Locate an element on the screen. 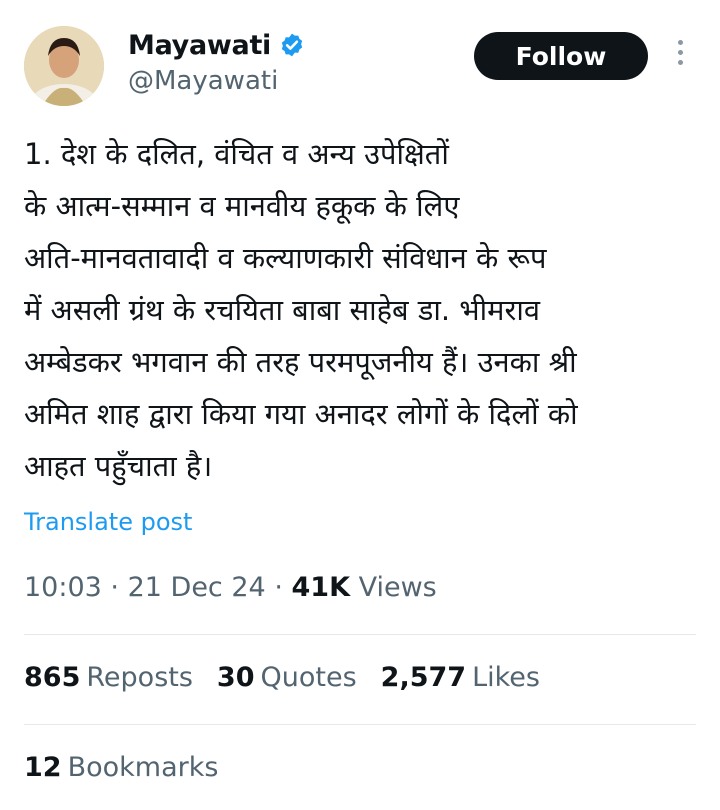 This screenshot has width=720, height=810. reposts-count: 865 is located at coordinates (52, 677).